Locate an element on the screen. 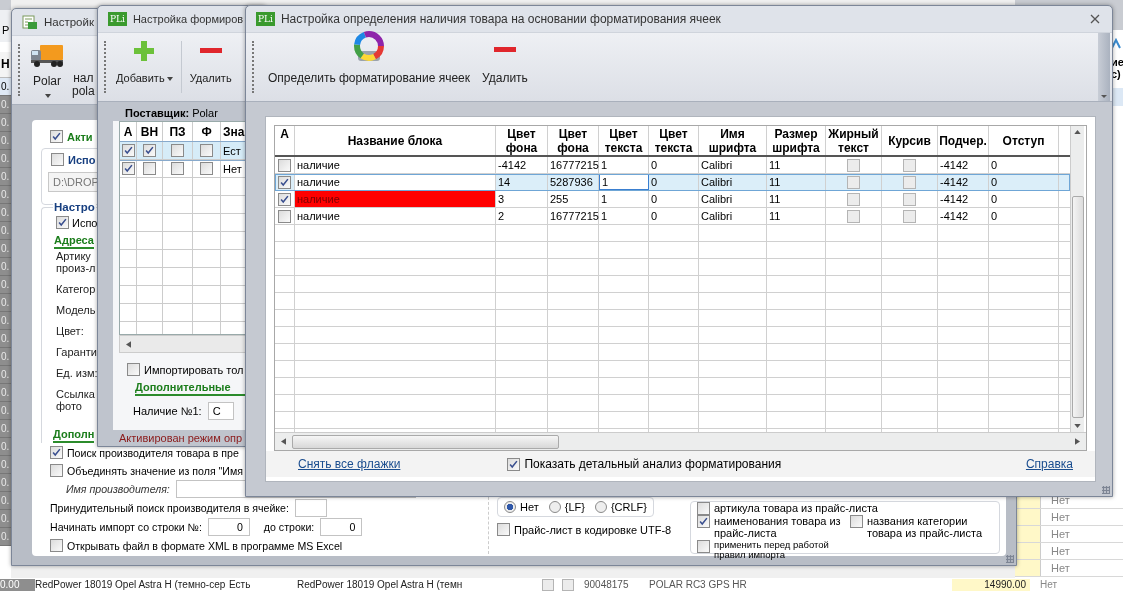  caret-icon is located at coordinates (1104, 96).